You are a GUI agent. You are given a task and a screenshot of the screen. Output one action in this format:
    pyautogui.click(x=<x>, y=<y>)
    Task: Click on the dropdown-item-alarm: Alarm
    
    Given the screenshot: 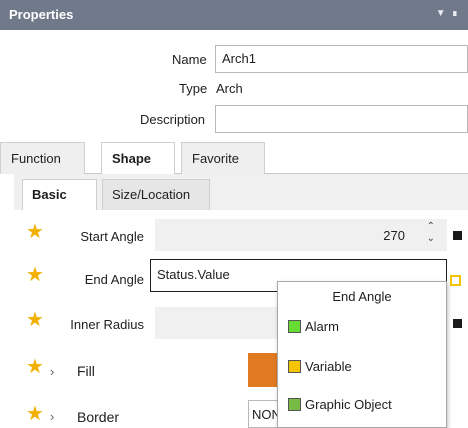 What is the action you would take?
    pyautogui.click(x=313, y=327)
    